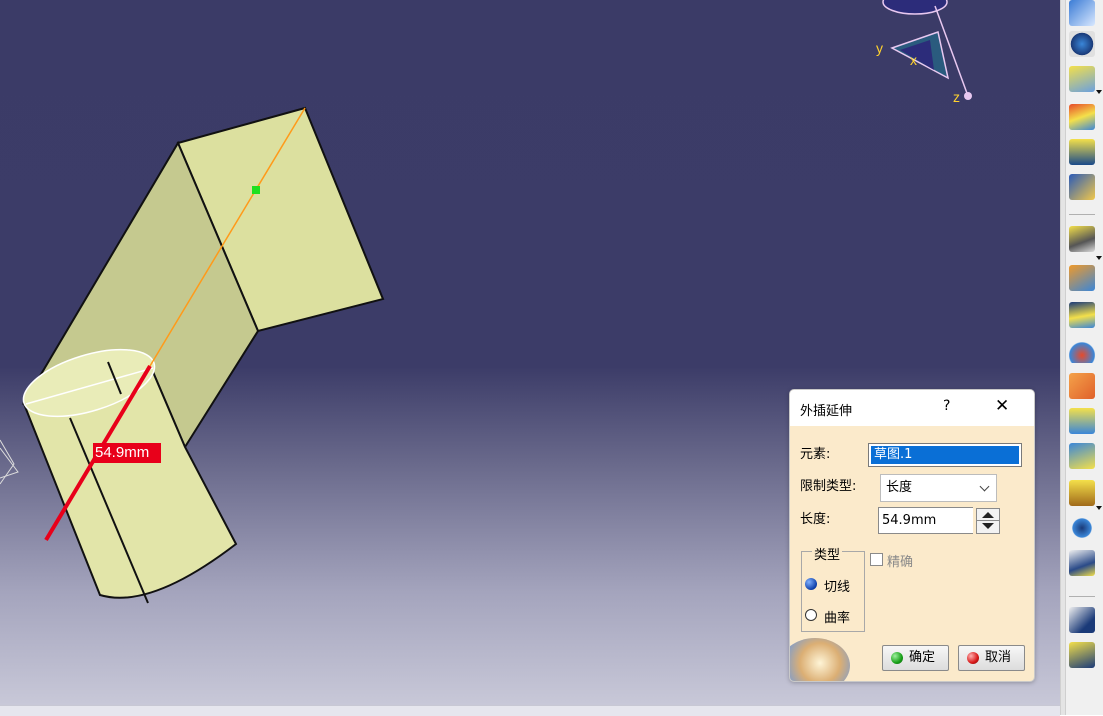  What do you see at coordinates (9, 462) in the screenshot?
I see `axis-marker-fragment` at bounding box center [9, 462].